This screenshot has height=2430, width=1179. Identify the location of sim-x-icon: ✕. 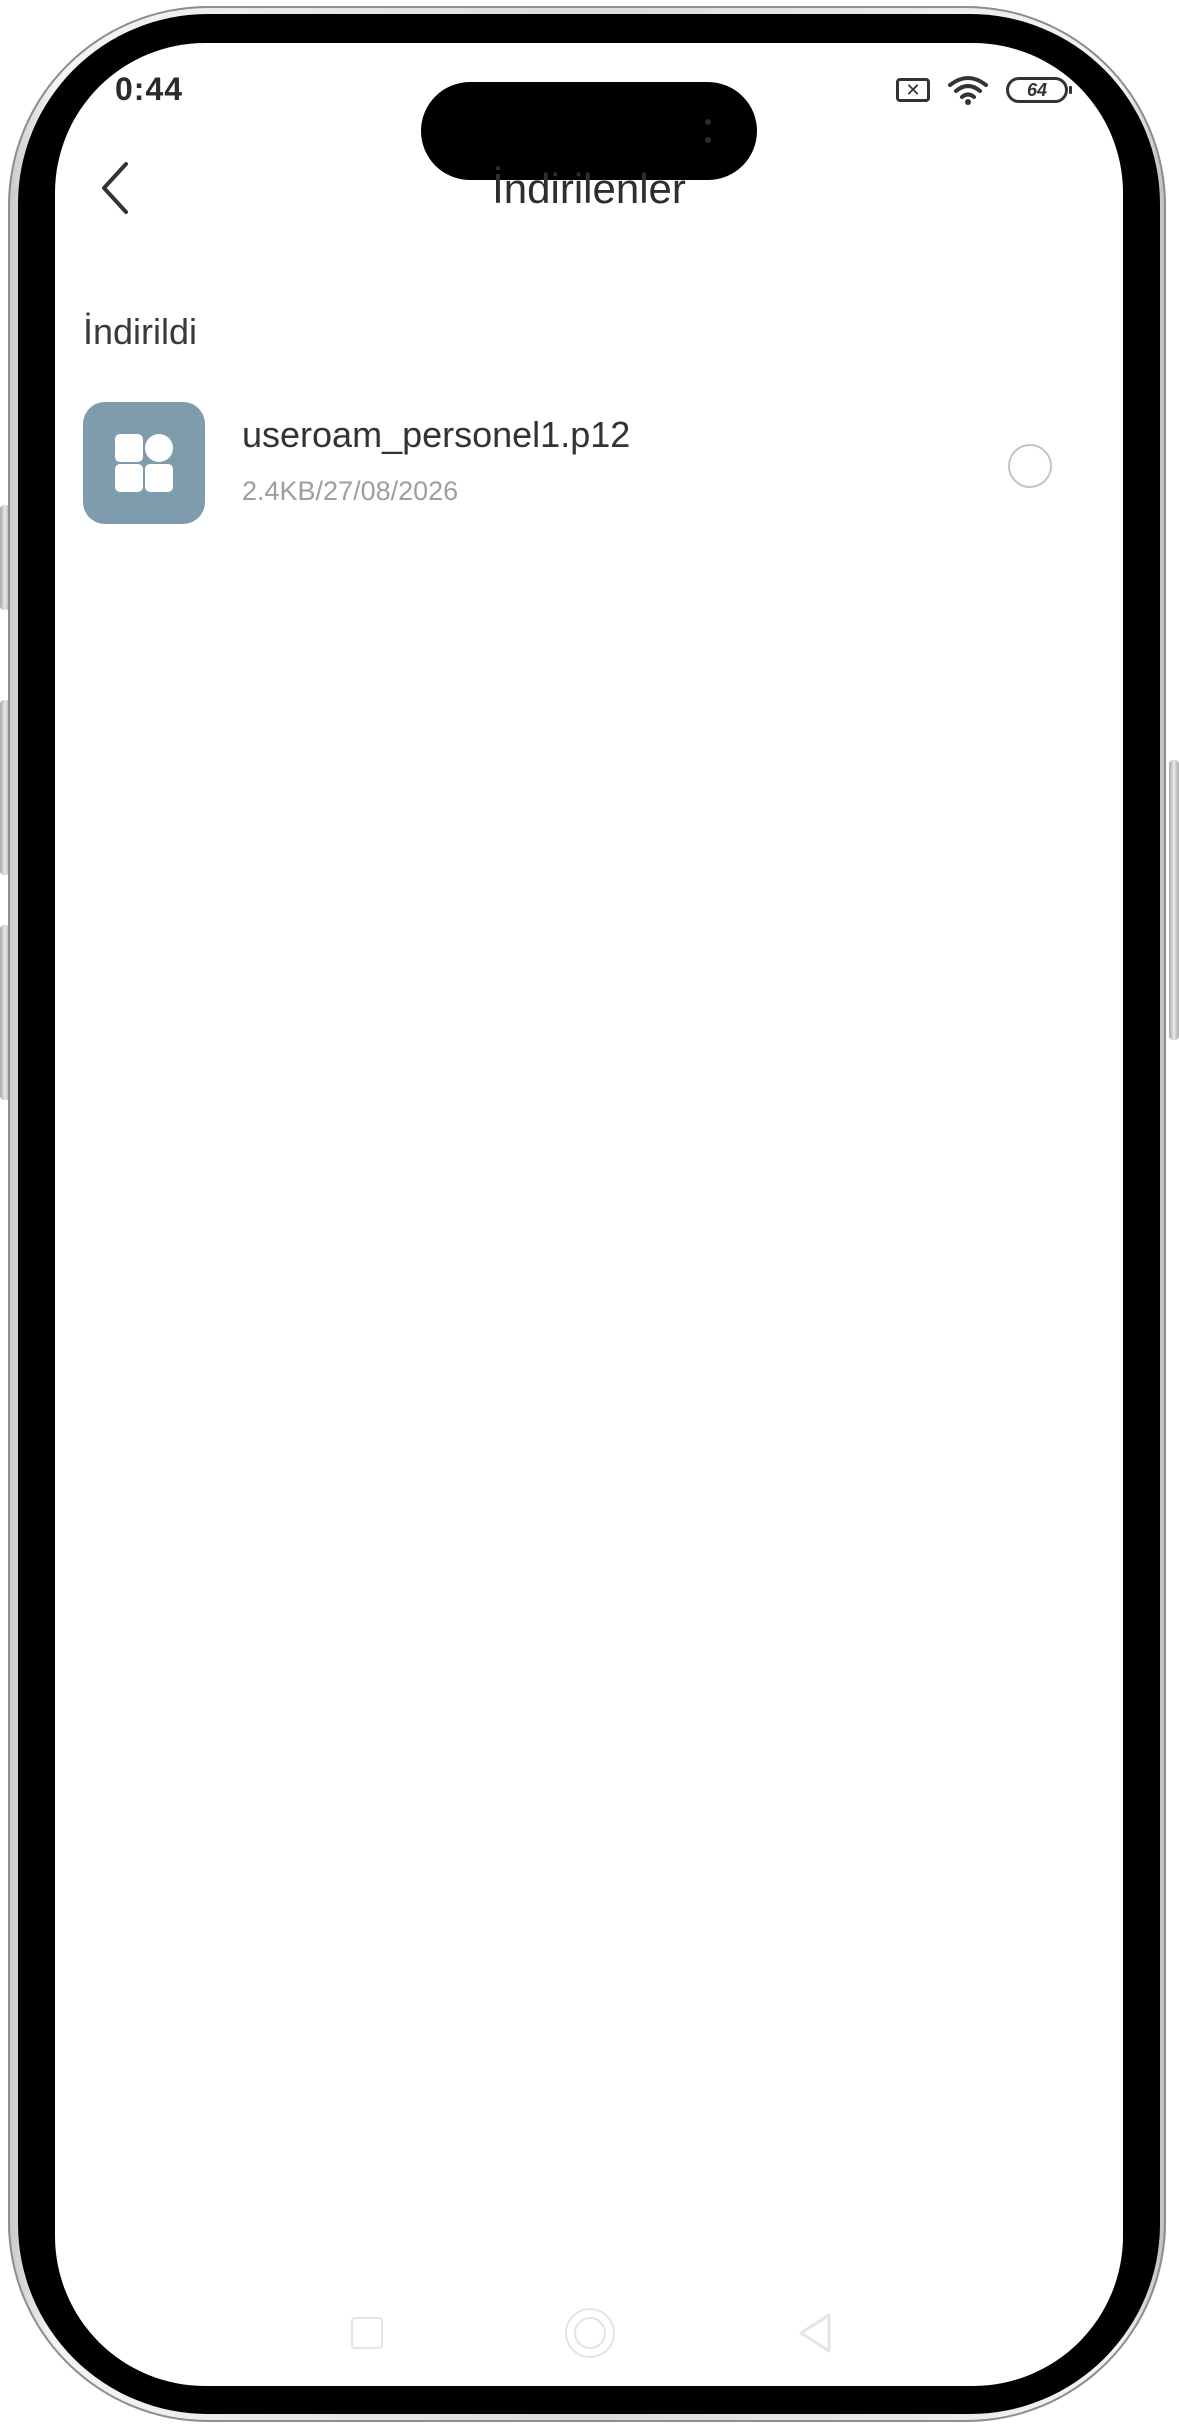
(913, 90).